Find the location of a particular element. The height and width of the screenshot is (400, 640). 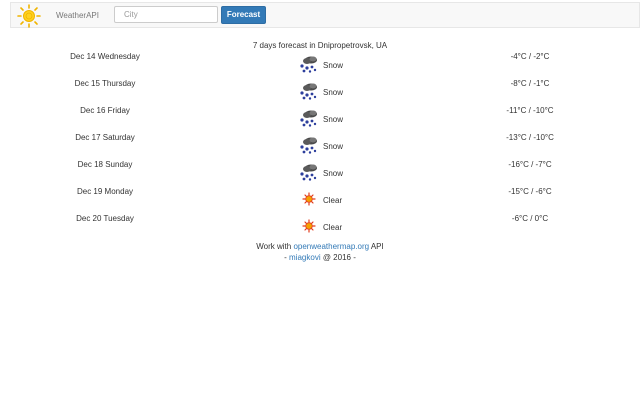

forecast-date: Dec 16 Friday is located at coordinates (105, 110).